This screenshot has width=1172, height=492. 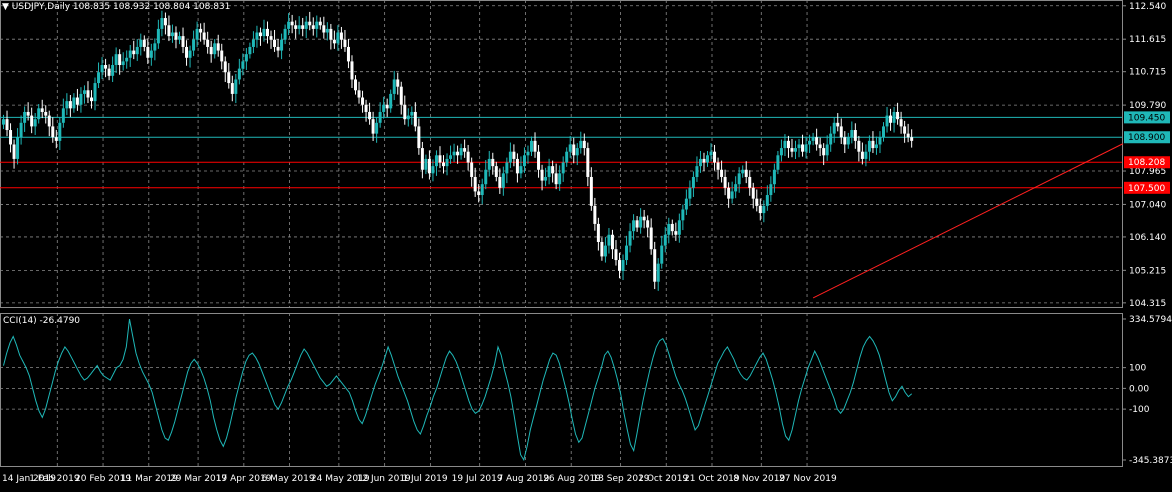 I want to click on trendline, so click(x=968, y=221).